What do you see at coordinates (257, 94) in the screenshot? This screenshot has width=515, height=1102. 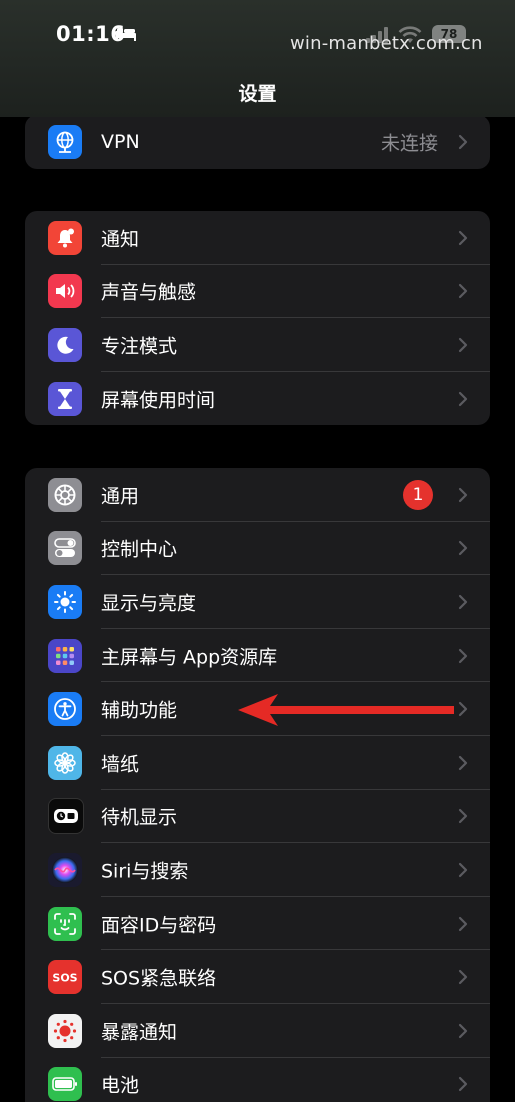 I see `page-title: 设置` at bounding box center [257, 94].